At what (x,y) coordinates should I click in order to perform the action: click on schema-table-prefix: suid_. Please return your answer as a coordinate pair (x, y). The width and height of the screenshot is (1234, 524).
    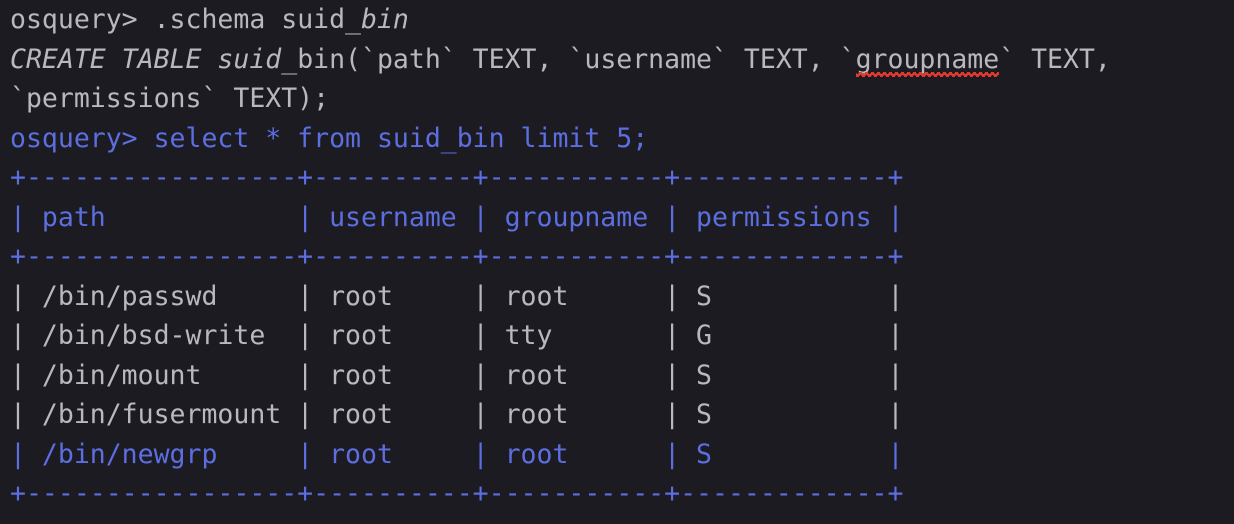
    Looking at the image, I should click on (321, 19).